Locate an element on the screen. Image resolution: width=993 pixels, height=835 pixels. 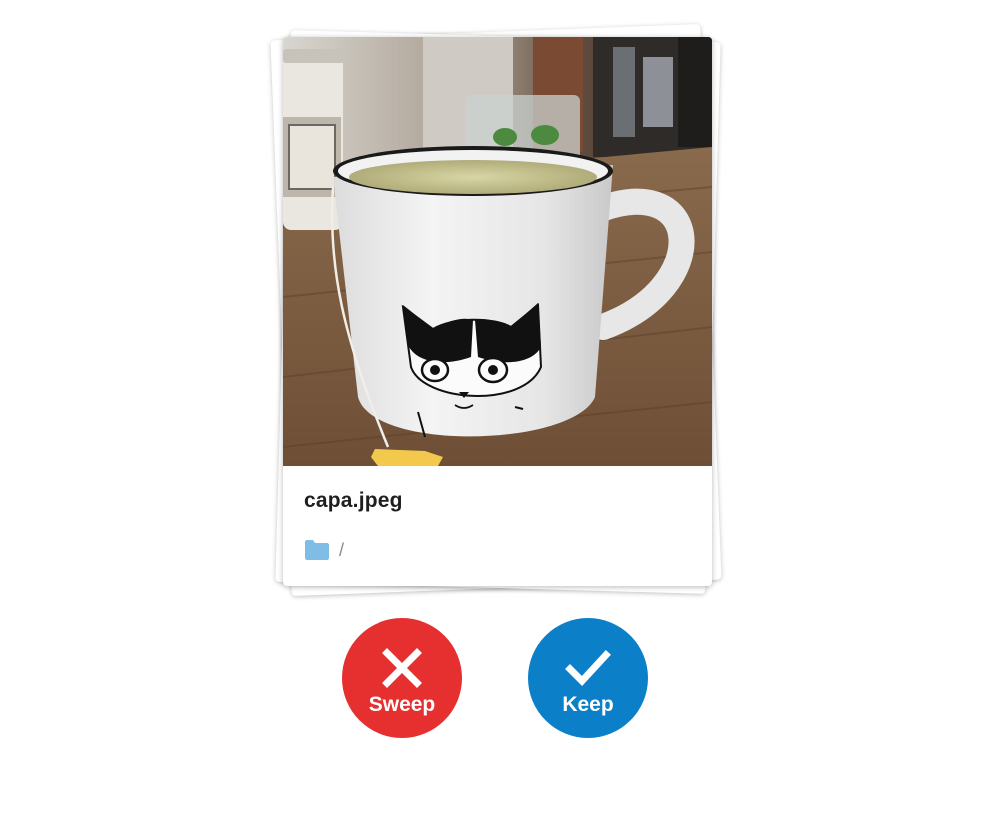
path-text: / is located at coordinates (342, 549).